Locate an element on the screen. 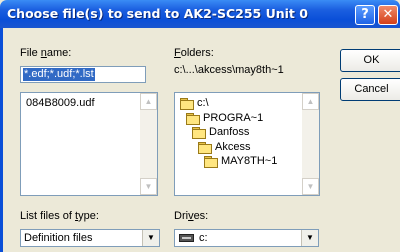 The width and height of the screenshot is (400, 252). folder-item-danfoss: Danfoss is located at coordinates (220, 132).